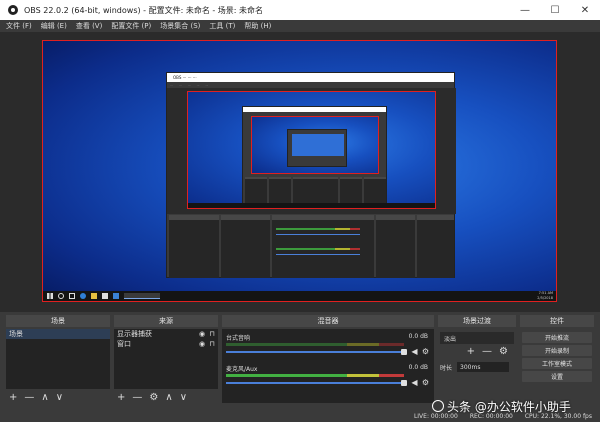  What do you see at coordinates (311, 246) in the screenshot?
I see `nested-docks` at bounding box center [311, 246].